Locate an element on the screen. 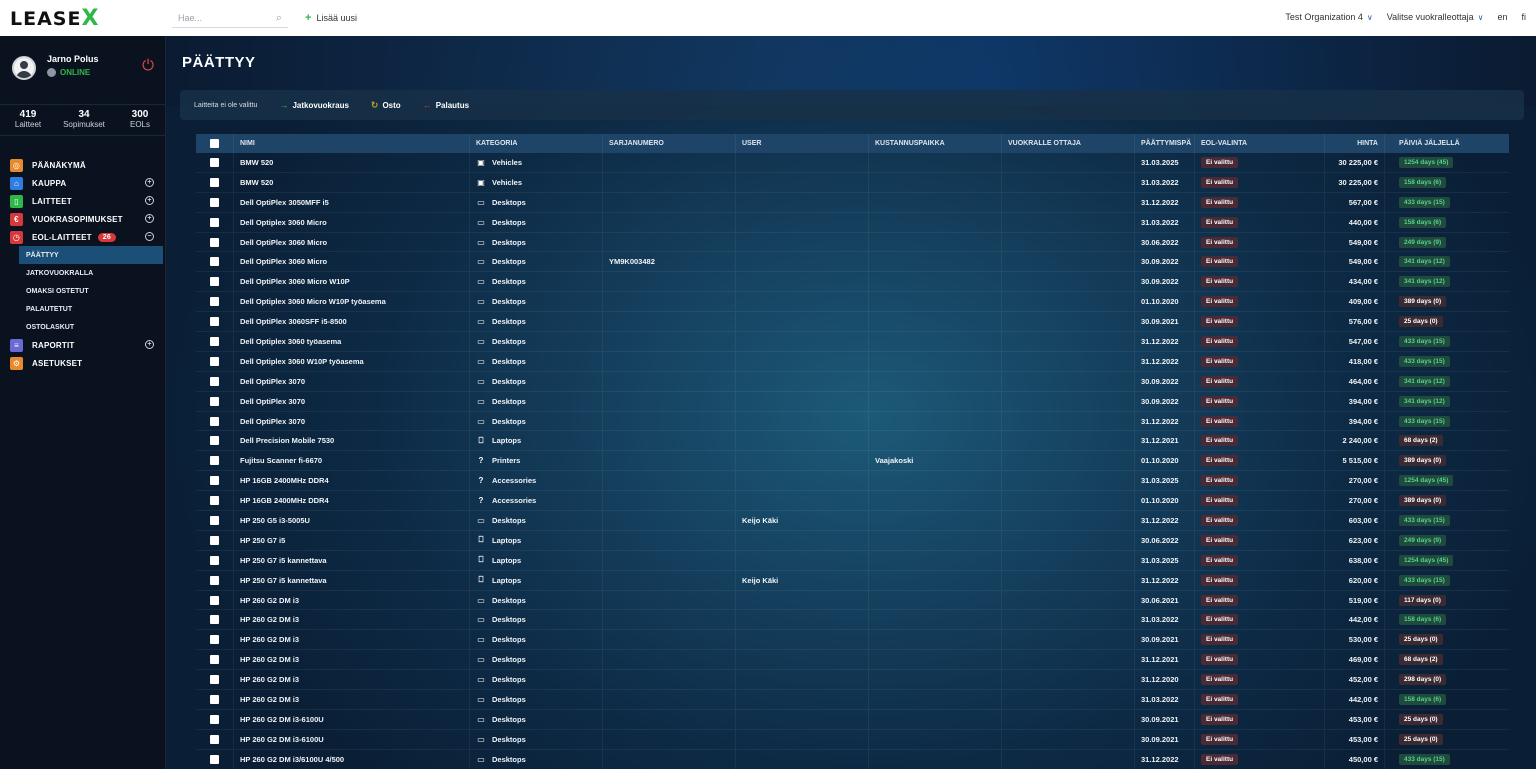  logo: LEASEX is located at coordinates (54, 18).